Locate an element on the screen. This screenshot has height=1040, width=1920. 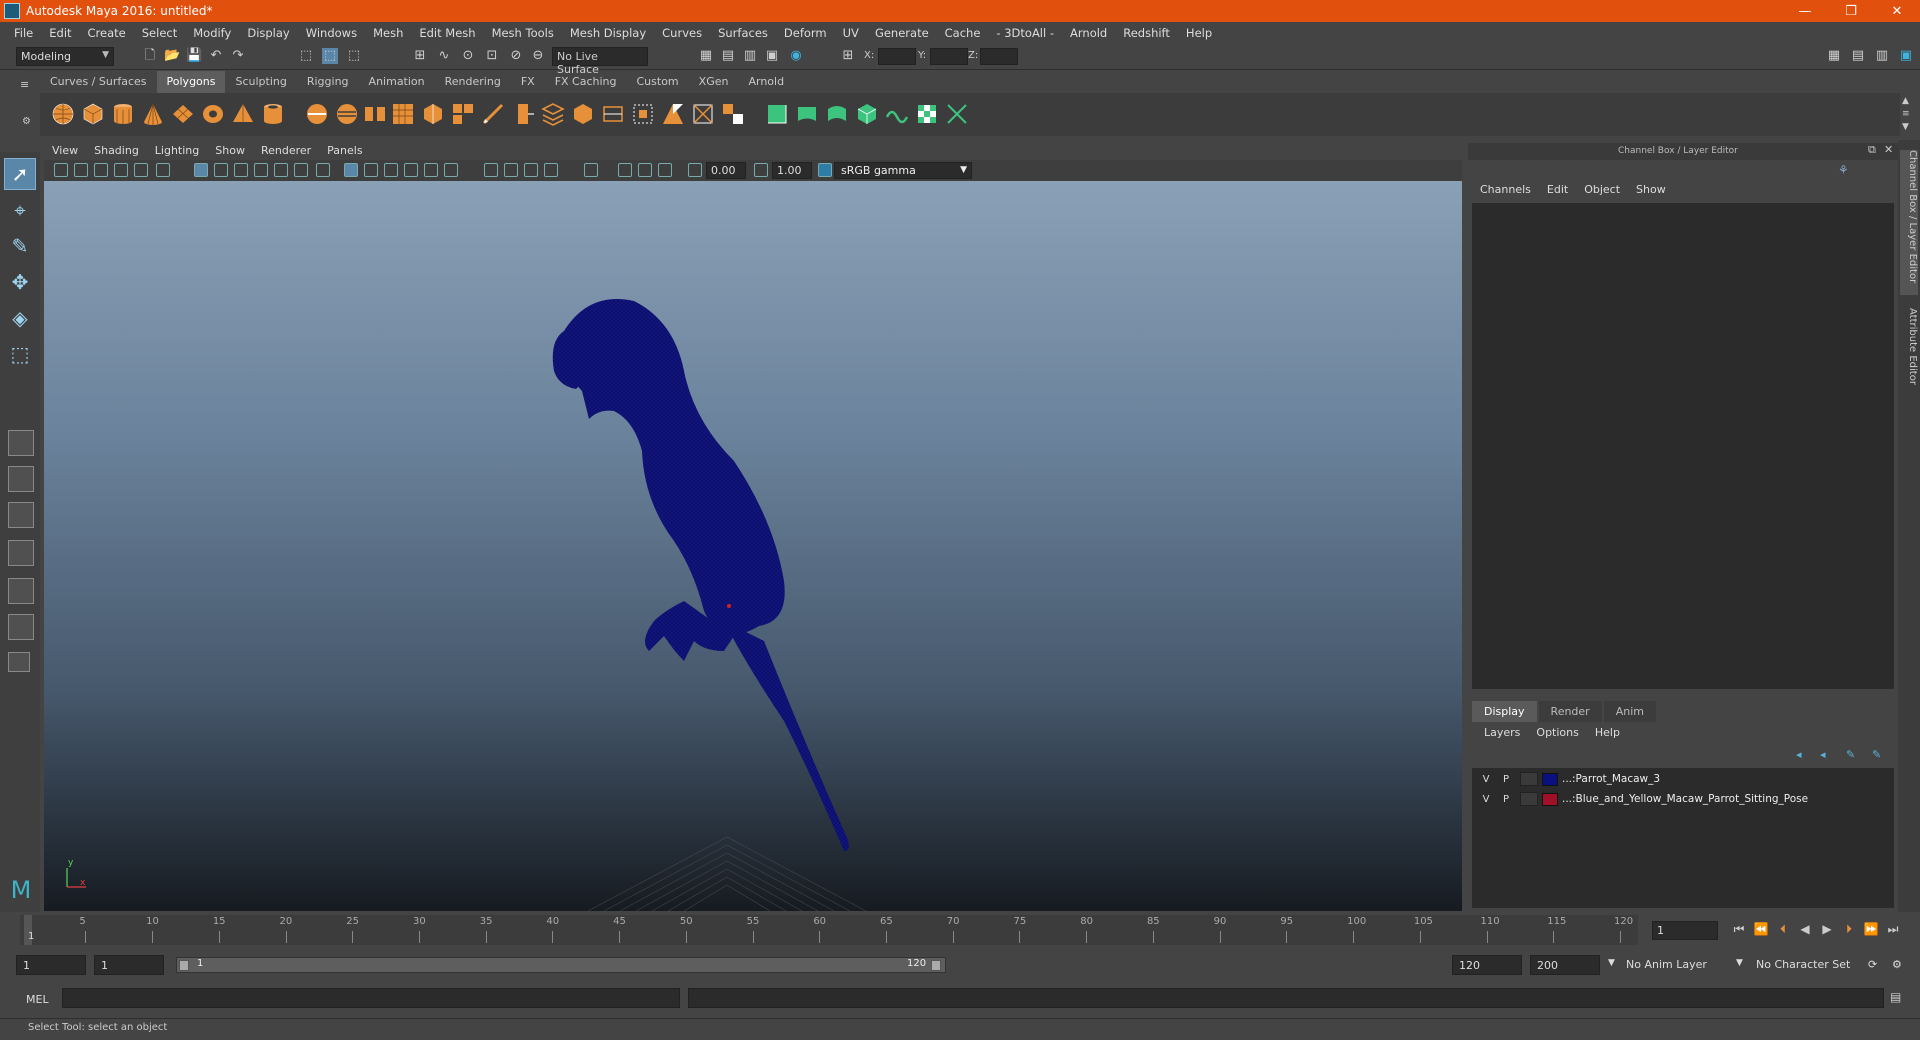
extrude-icon is located at coordinates (493, 114).